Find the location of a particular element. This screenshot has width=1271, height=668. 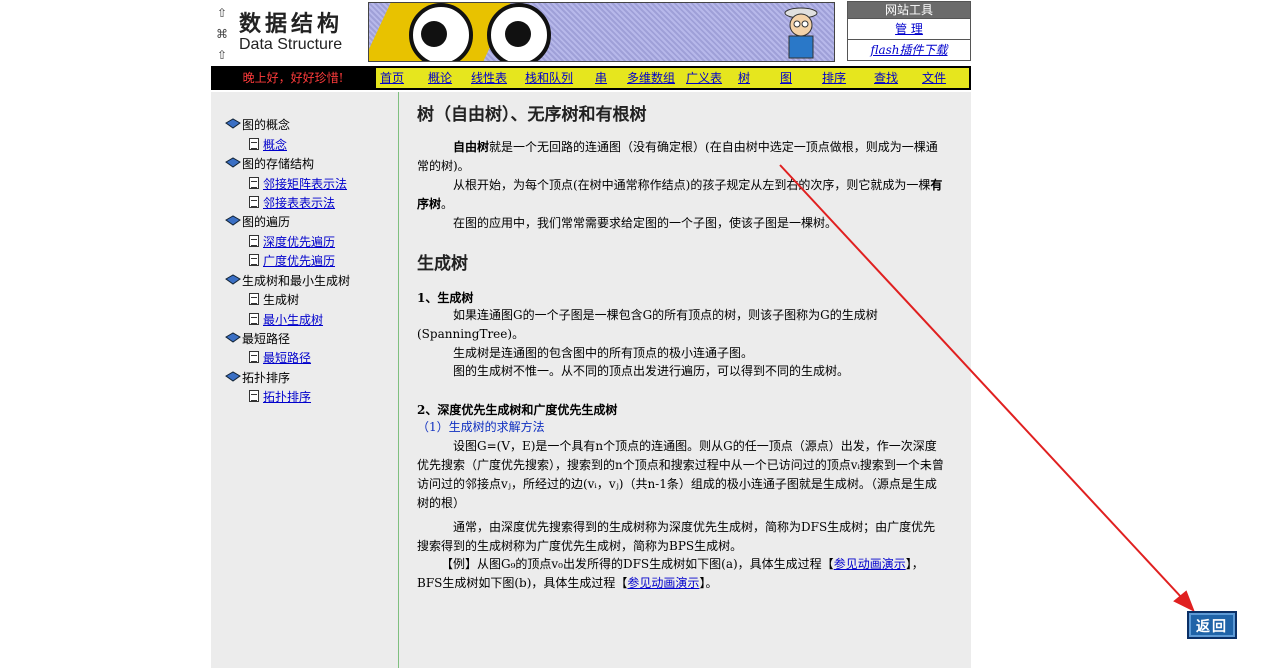

site-logo: ⇧ ⌘ ⇧ 数据结构 Data Structure is located at coordinates (289, 31).